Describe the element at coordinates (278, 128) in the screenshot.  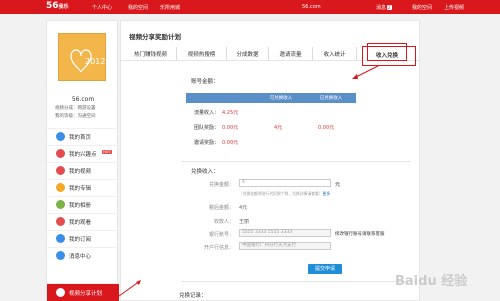
I see `exchangeable-value: 4元` at that location.